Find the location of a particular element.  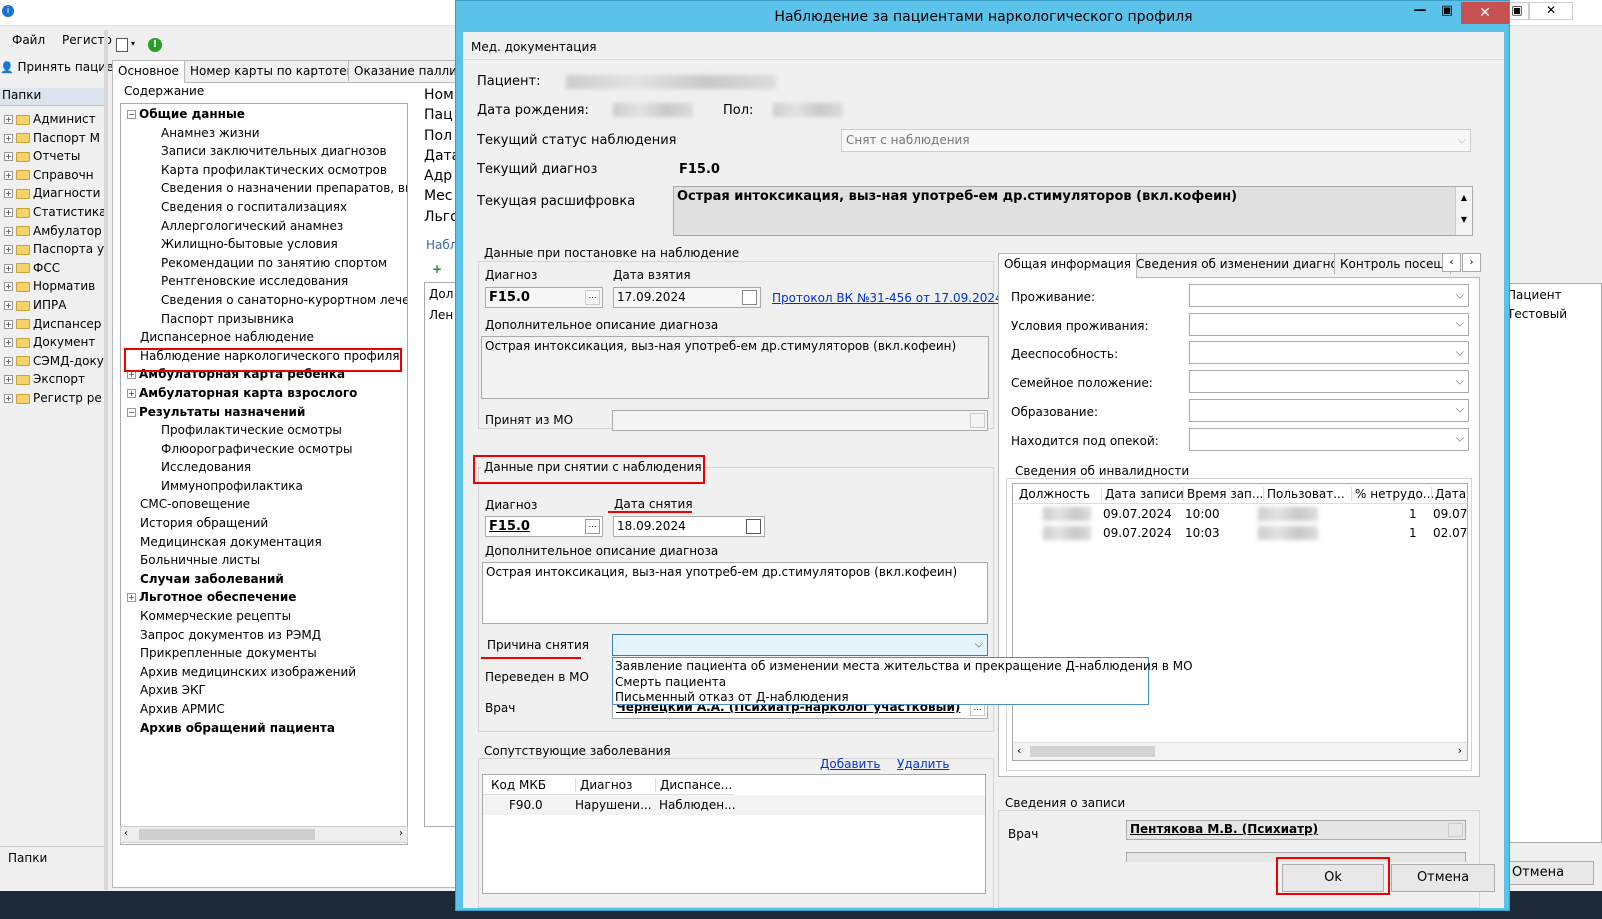

tree-item: Жилищно-бытовые условия is located at coordinates (267, 244).